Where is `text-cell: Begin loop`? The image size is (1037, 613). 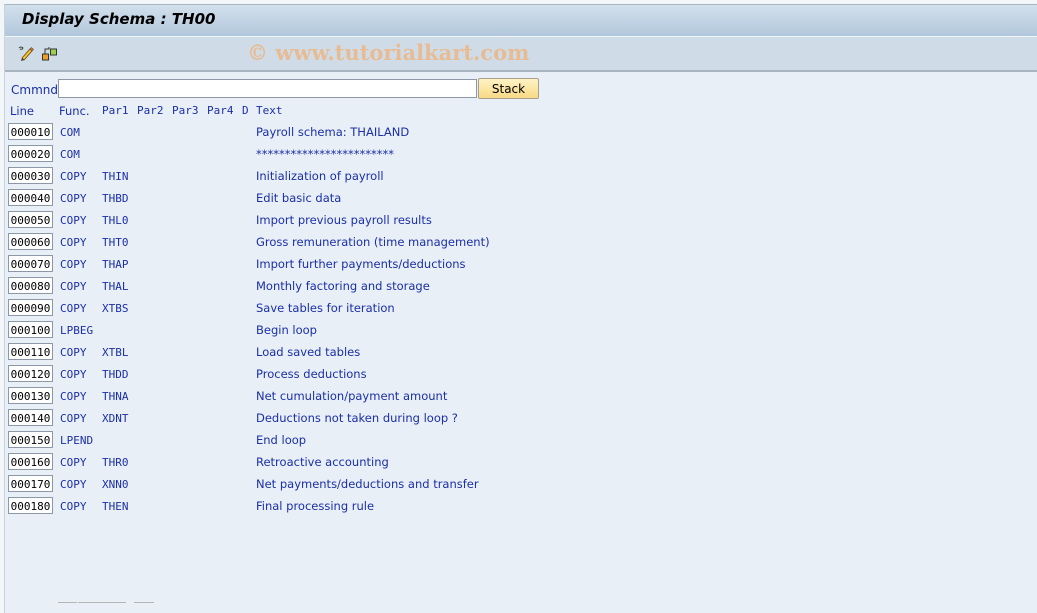
text-cell: Begin loop is located at coordinates (286, 330).